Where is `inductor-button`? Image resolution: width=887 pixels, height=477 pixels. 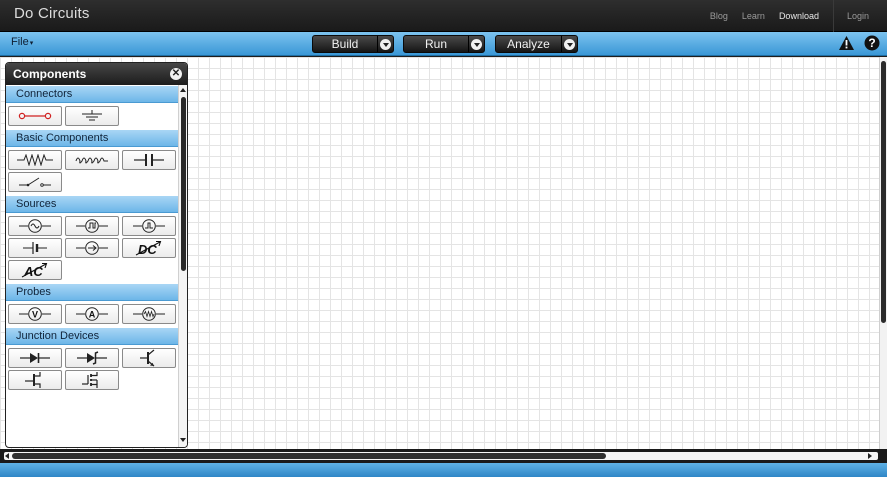 inductor-button is located at coordinates (92, 160).